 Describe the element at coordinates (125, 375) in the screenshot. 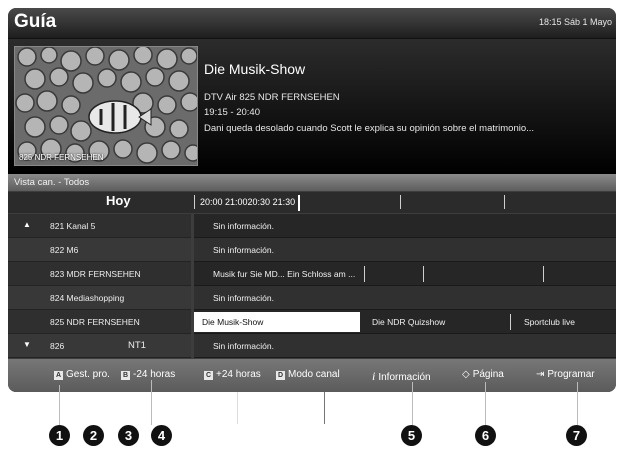

I see `b-key-icon: B` at that location.